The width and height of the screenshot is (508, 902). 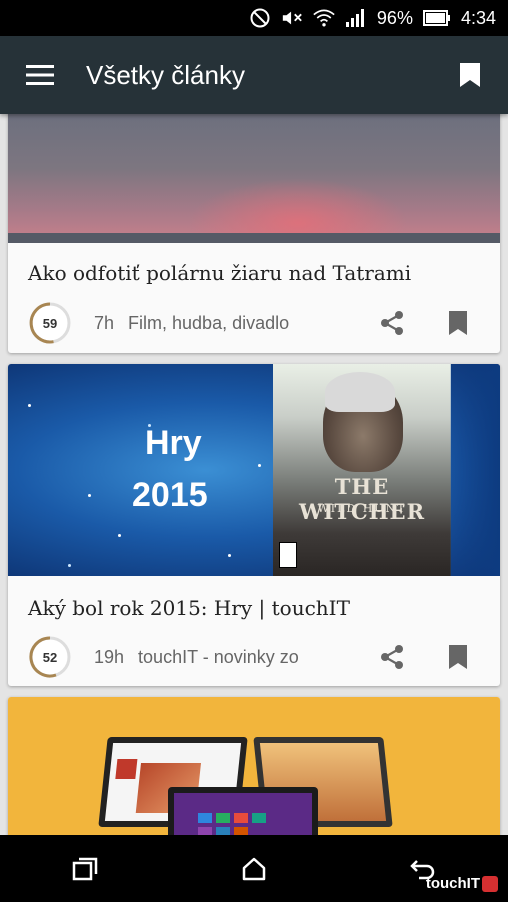 I want to click on article-title: Aký bol rok 2015: Hry | touchIT, so click(x=254, y=608).